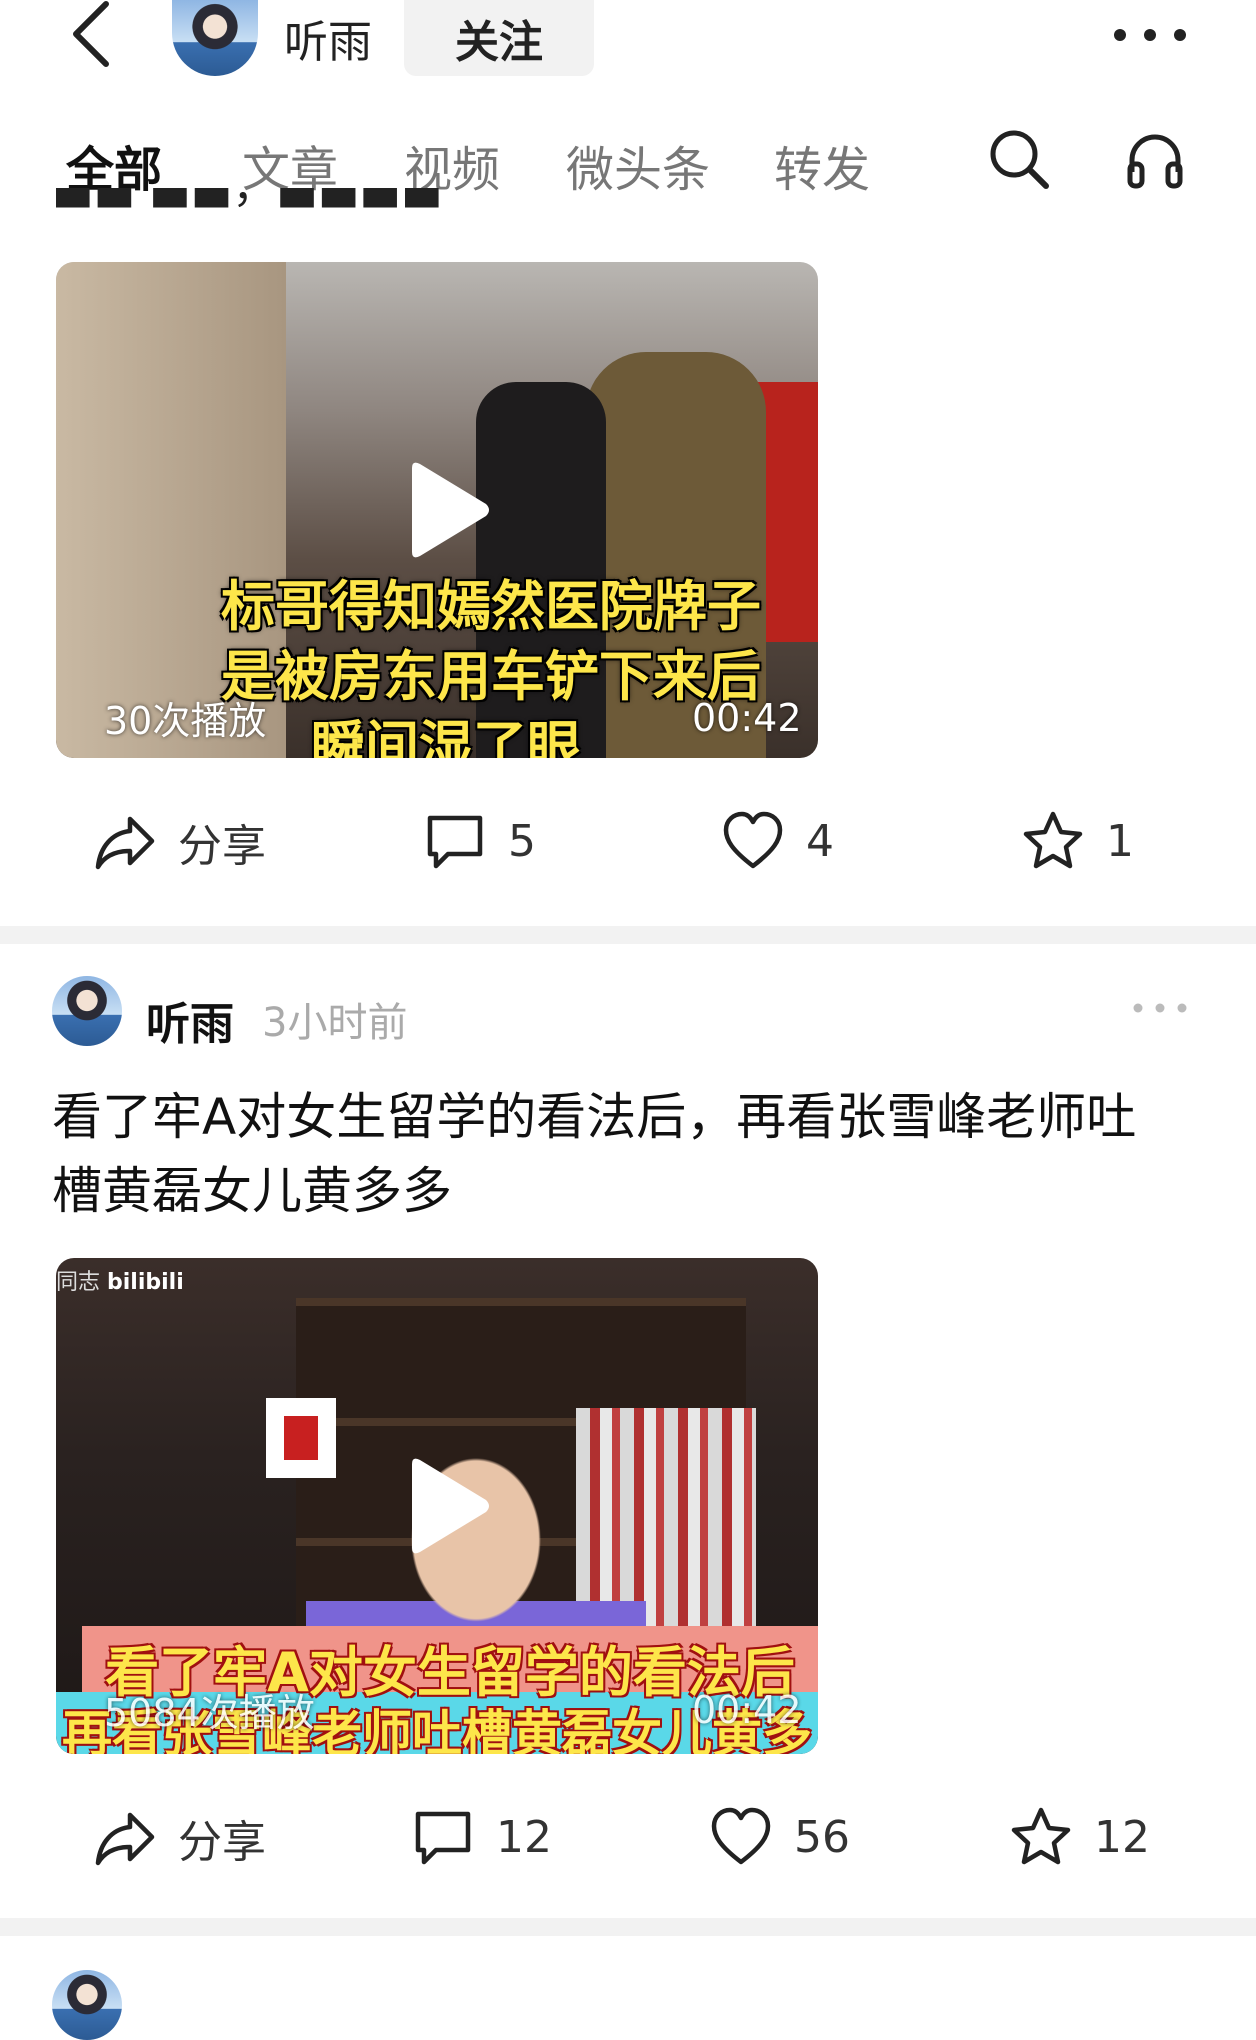  I want to click on video-caption: 标哥得知嫣然医院牌子, so click(491, 606).